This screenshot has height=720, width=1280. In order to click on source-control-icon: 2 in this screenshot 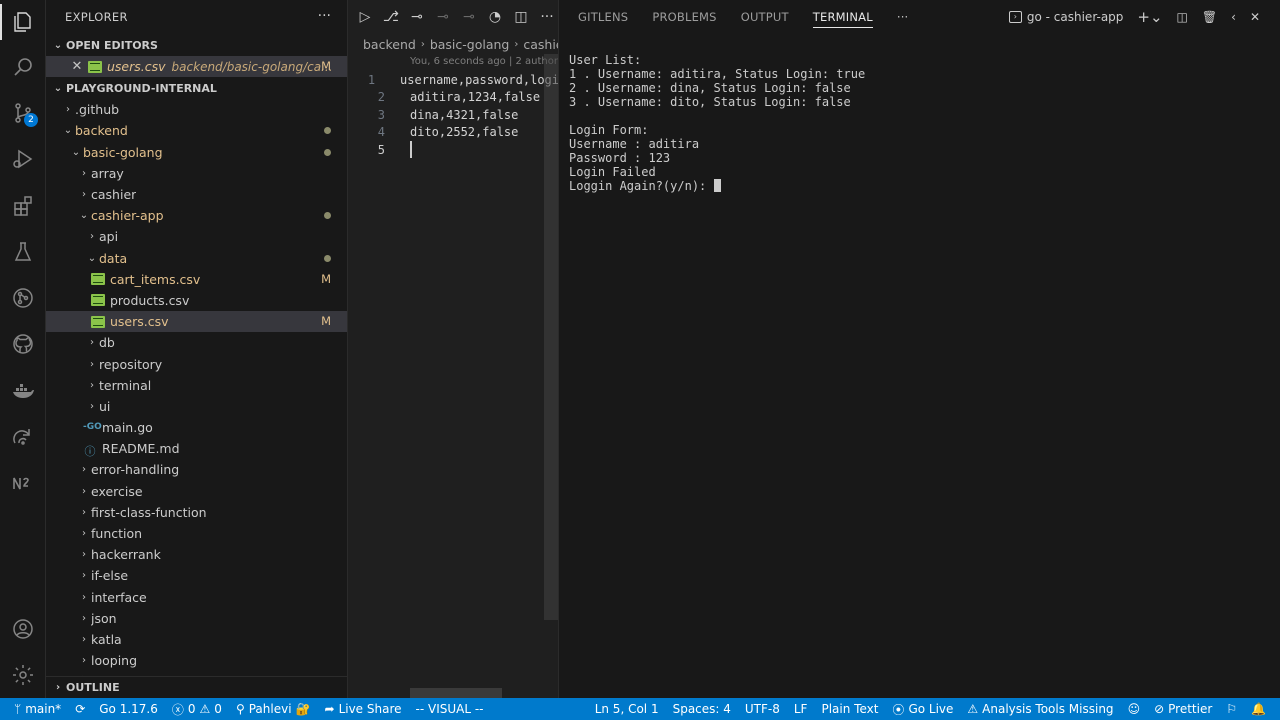, I will do `click(23, 113)`.